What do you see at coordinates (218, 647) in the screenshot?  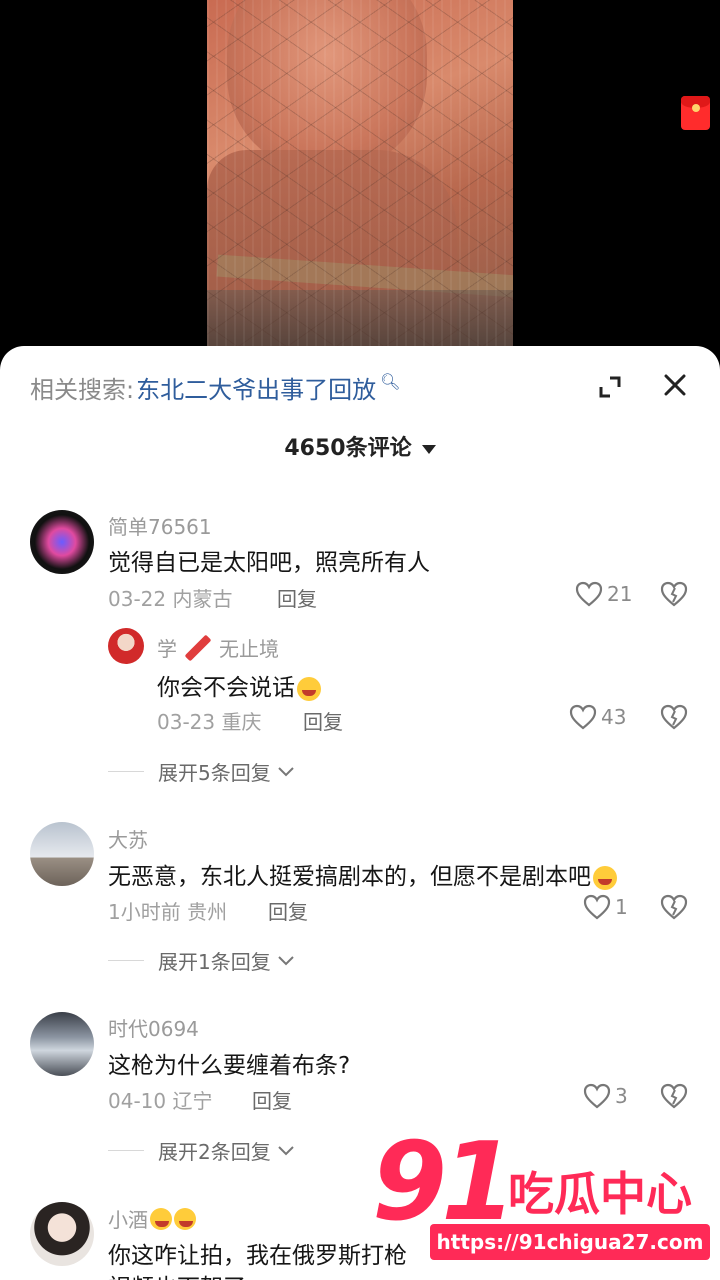 I see `reply-username: 学无止境` at bounding box center [218, 647].